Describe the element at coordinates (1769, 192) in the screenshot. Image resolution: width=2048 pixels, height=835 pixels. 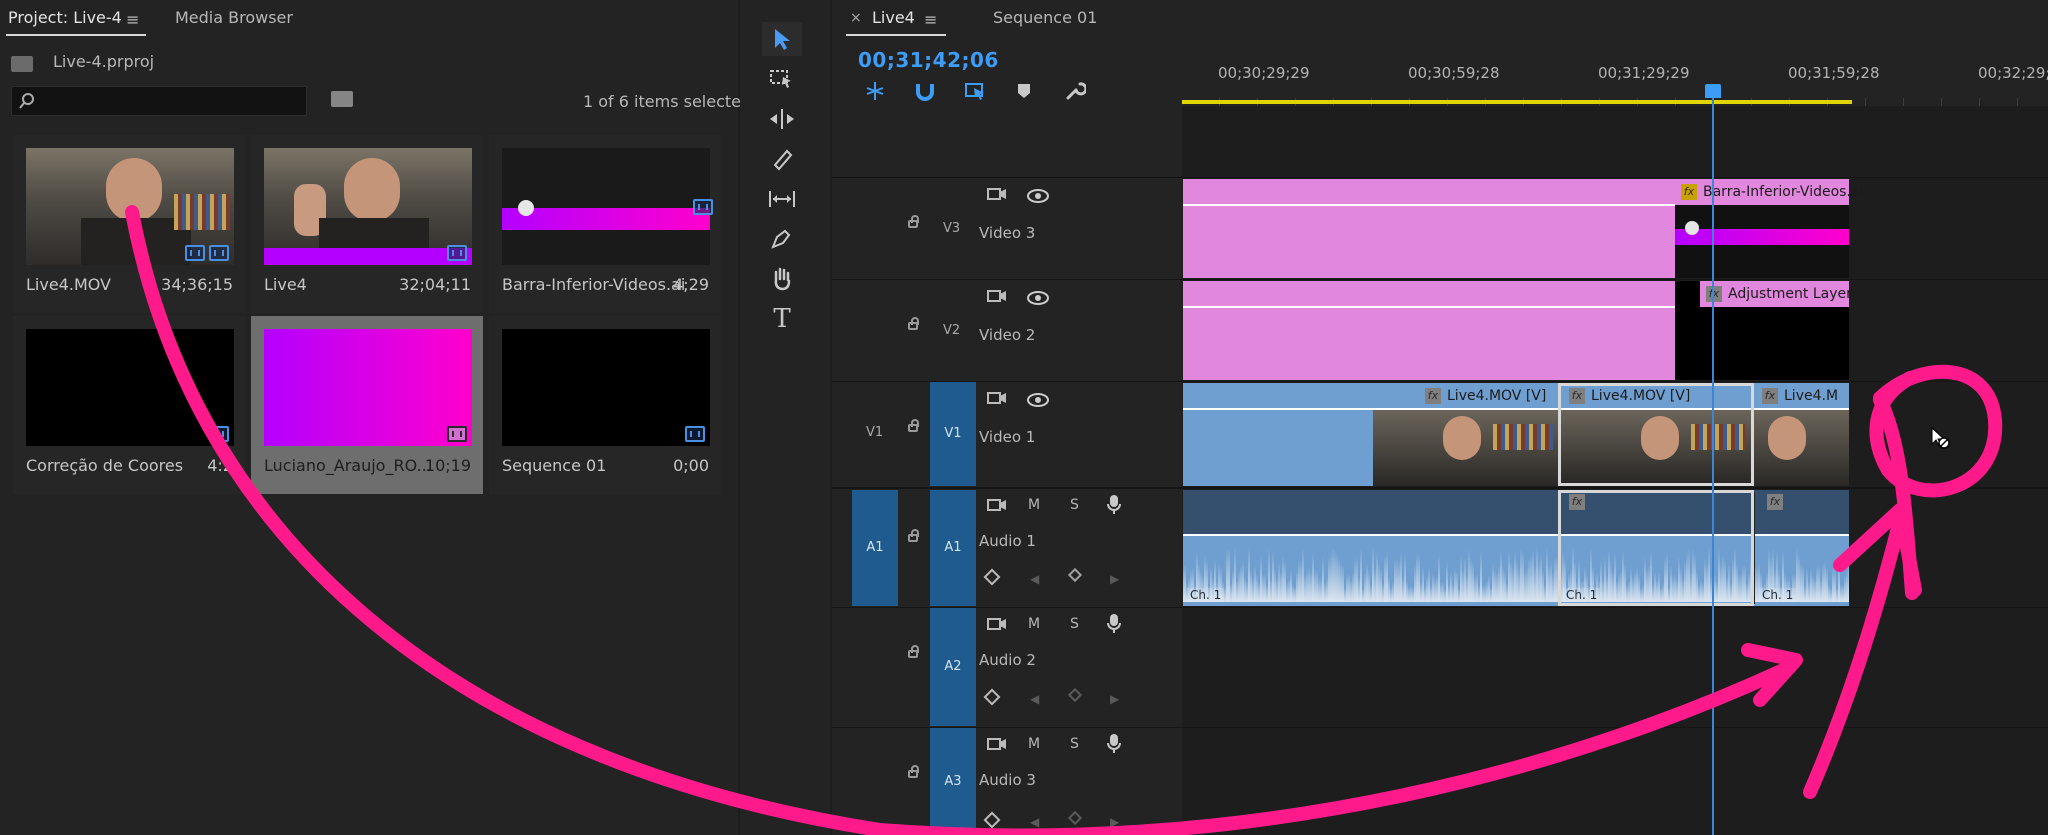
I see `clip-barra-inferior: fx Barra-Inferior-Videos.ai` at that location.